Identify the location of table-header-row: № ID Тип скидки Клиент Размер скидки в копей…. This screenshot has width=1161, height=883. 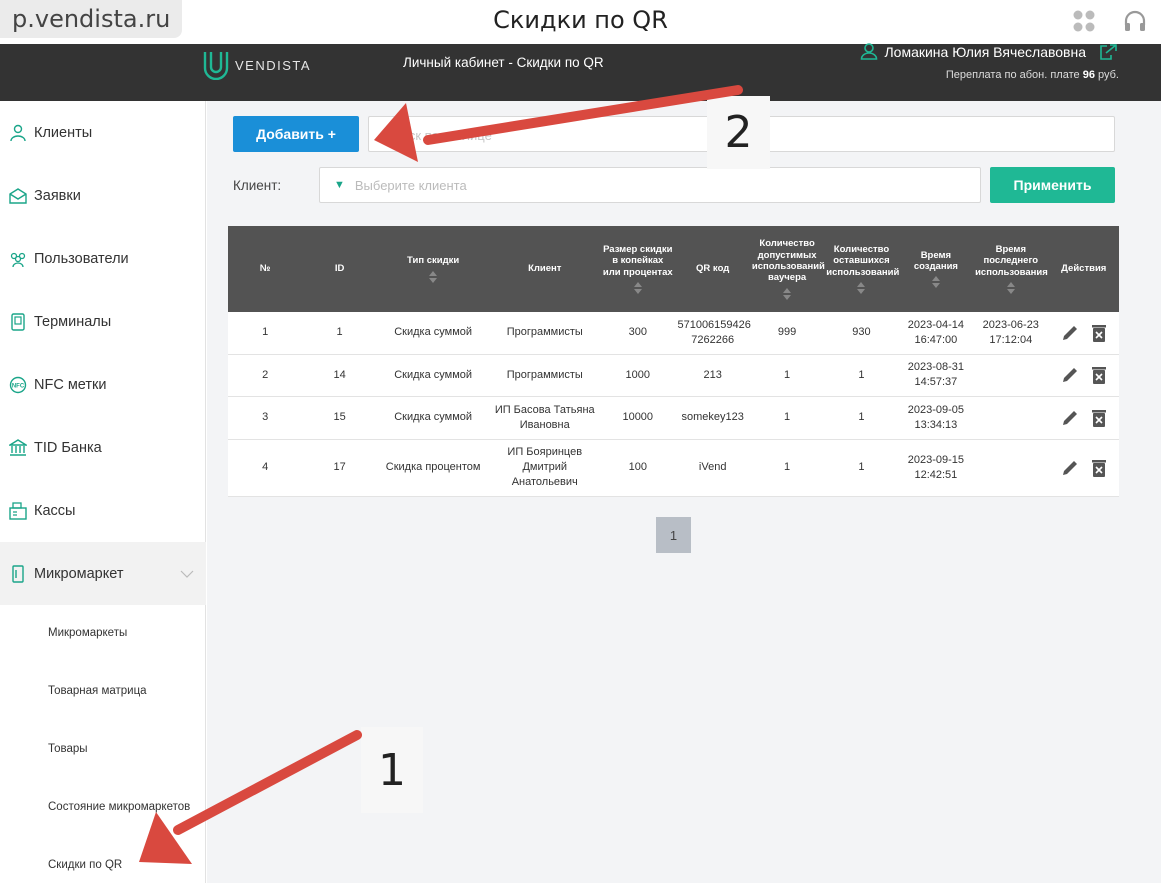
(673, 269).